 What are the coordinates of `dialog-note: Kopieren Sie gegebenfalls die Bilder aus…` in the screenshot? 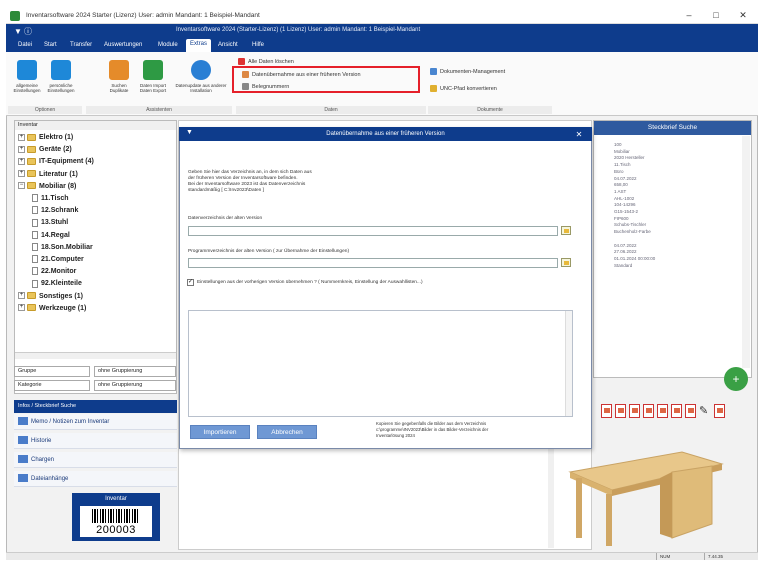 It's located at (432, 429).